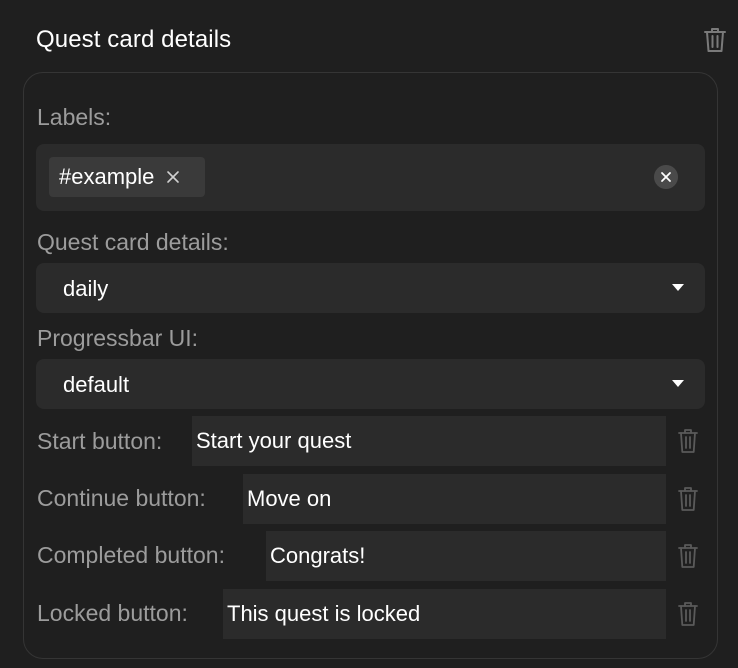  Describe the element at coordinates (173, 177) in the screenshot. I see `close-icon` at that location.